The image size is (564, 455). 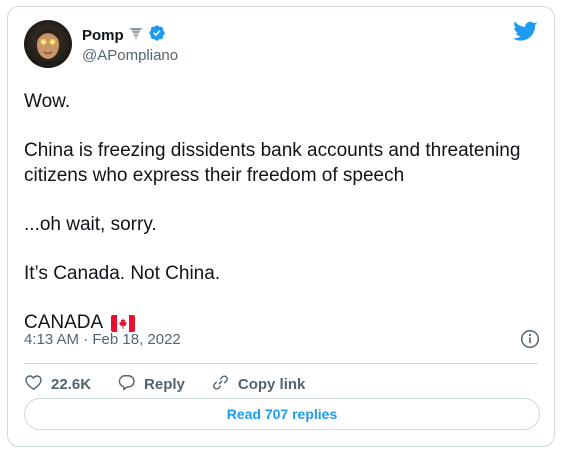 What do you see at coordinates (47, 101) in the screenshot?
I see `tweet-line: Wow.` at bounding box center [47, 101].